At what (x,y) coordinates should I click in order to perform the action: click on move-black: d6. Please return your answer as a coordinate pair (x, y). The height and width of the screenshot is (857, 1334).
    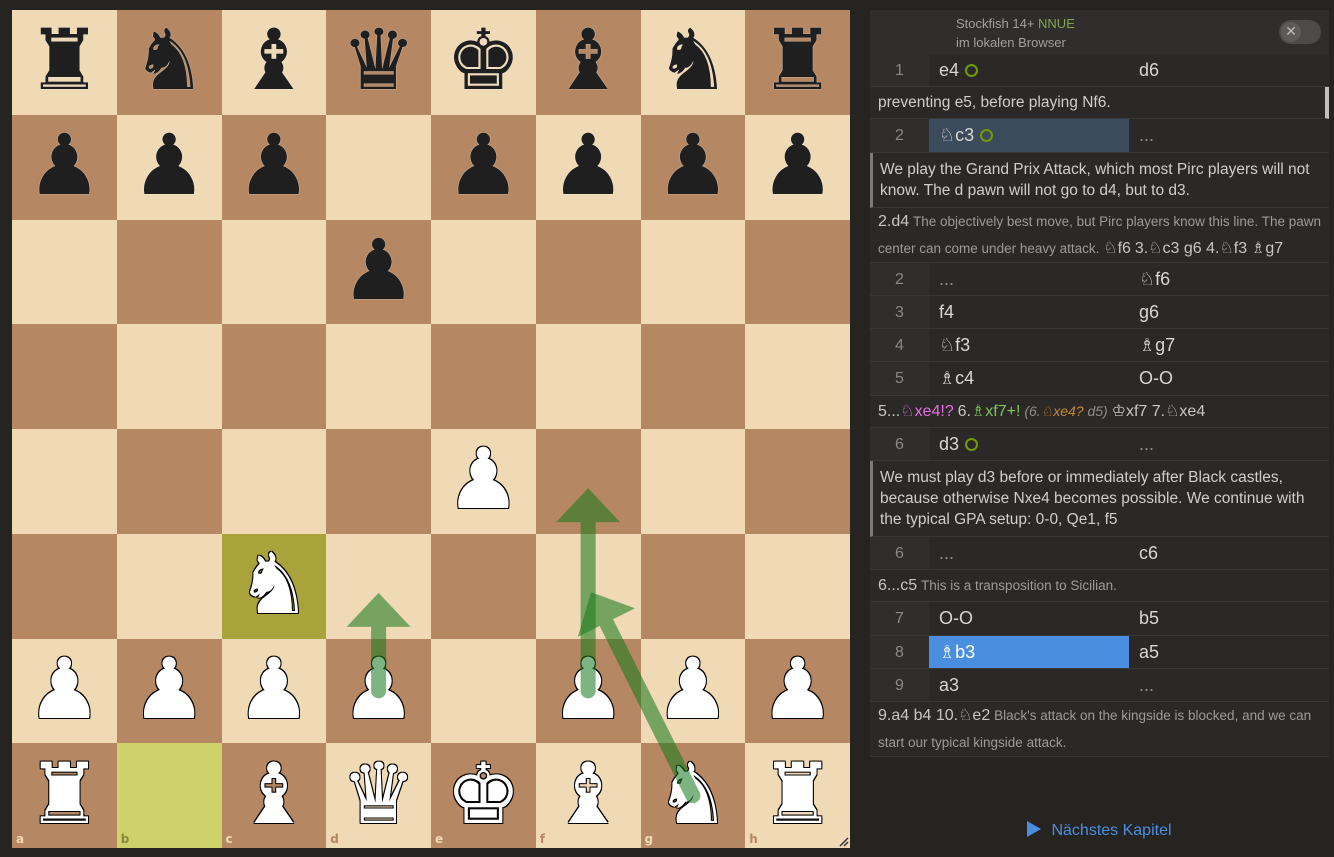
    Looking at the image, I should click on (1229, 70).